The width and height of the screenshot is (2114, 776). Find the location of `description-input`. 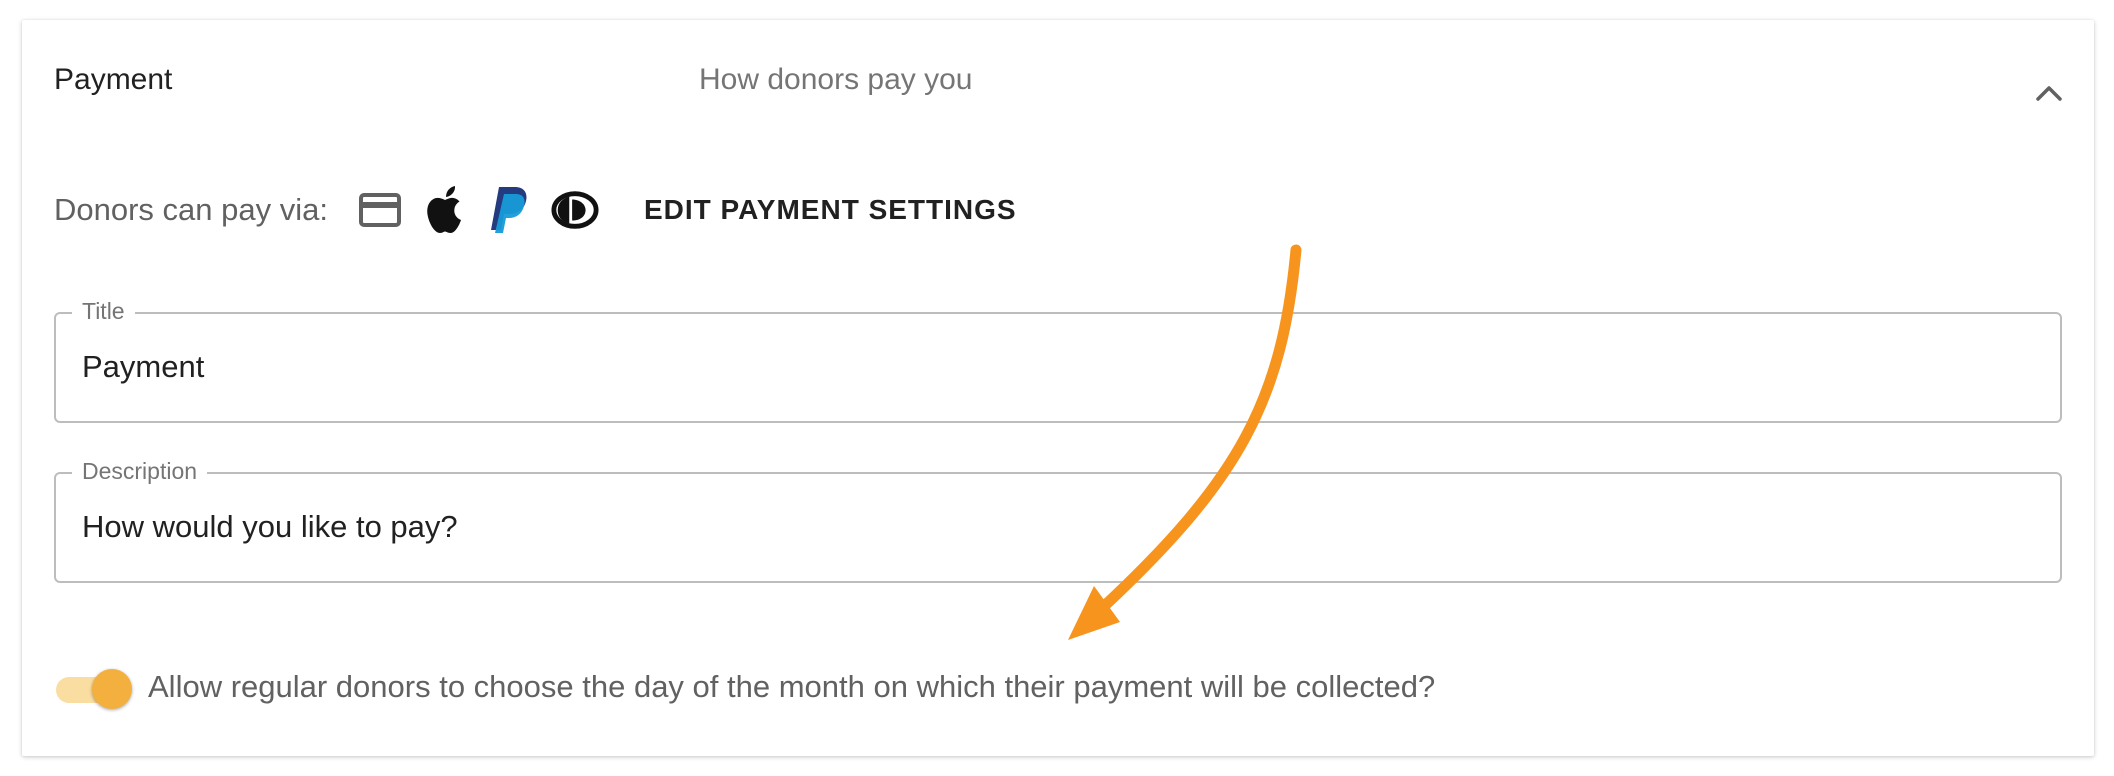

description-input is located at coordinates (1057, 527).